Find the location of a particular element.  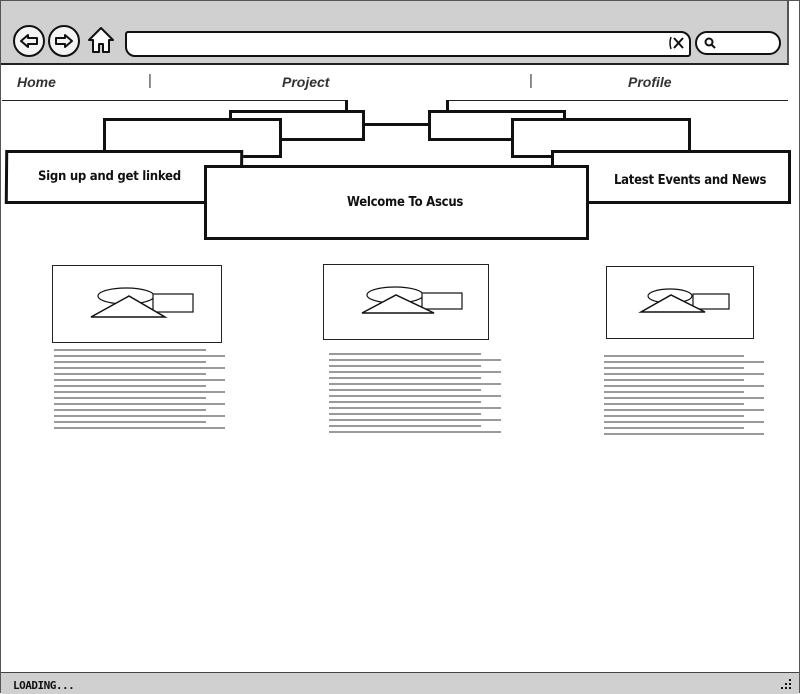

home-button is located at coordinates (101, 40).